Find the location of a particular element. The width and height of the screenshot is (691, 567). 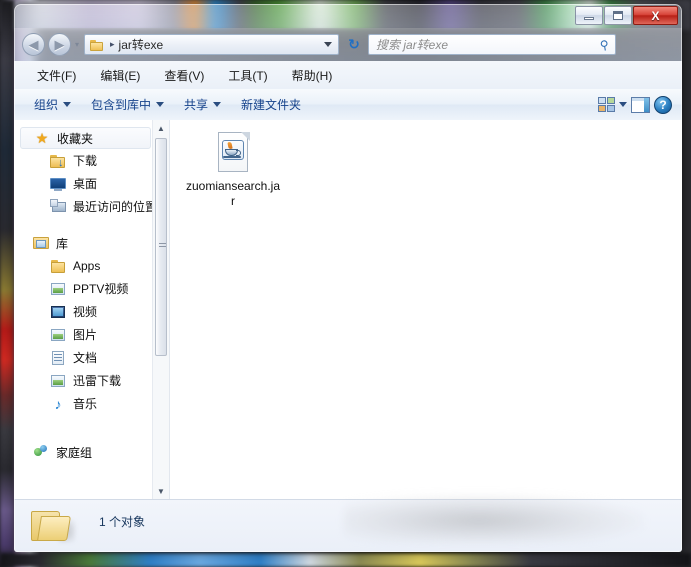

nav-group-favorites-label: 收藏夹 is located at coordinates (75, 138).